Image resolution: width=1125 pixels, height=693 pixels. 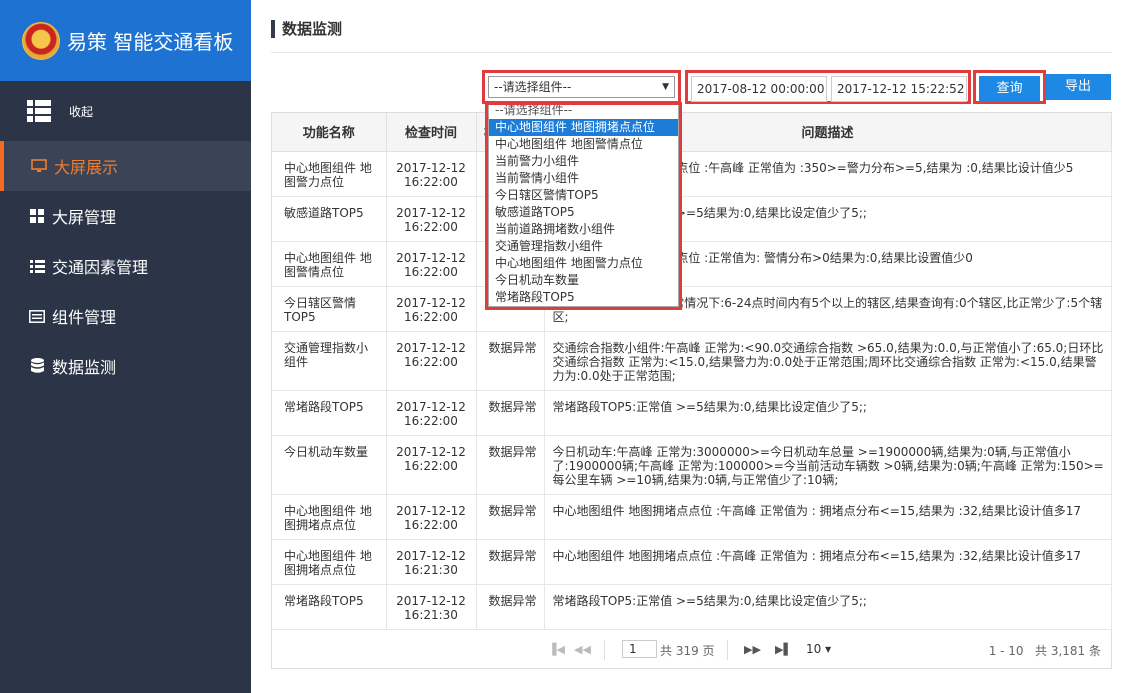 I want to click on database-icon, so click(x=37, y=366).